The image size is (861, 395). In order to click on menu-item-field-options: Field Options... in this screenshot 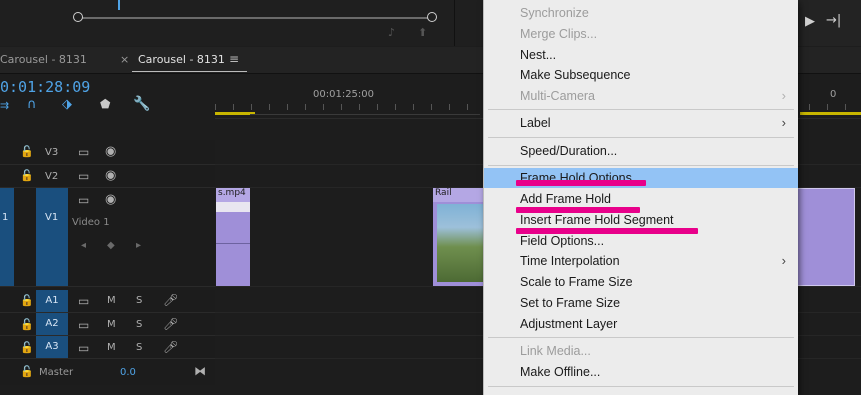, I will do `click(641, 241)`.